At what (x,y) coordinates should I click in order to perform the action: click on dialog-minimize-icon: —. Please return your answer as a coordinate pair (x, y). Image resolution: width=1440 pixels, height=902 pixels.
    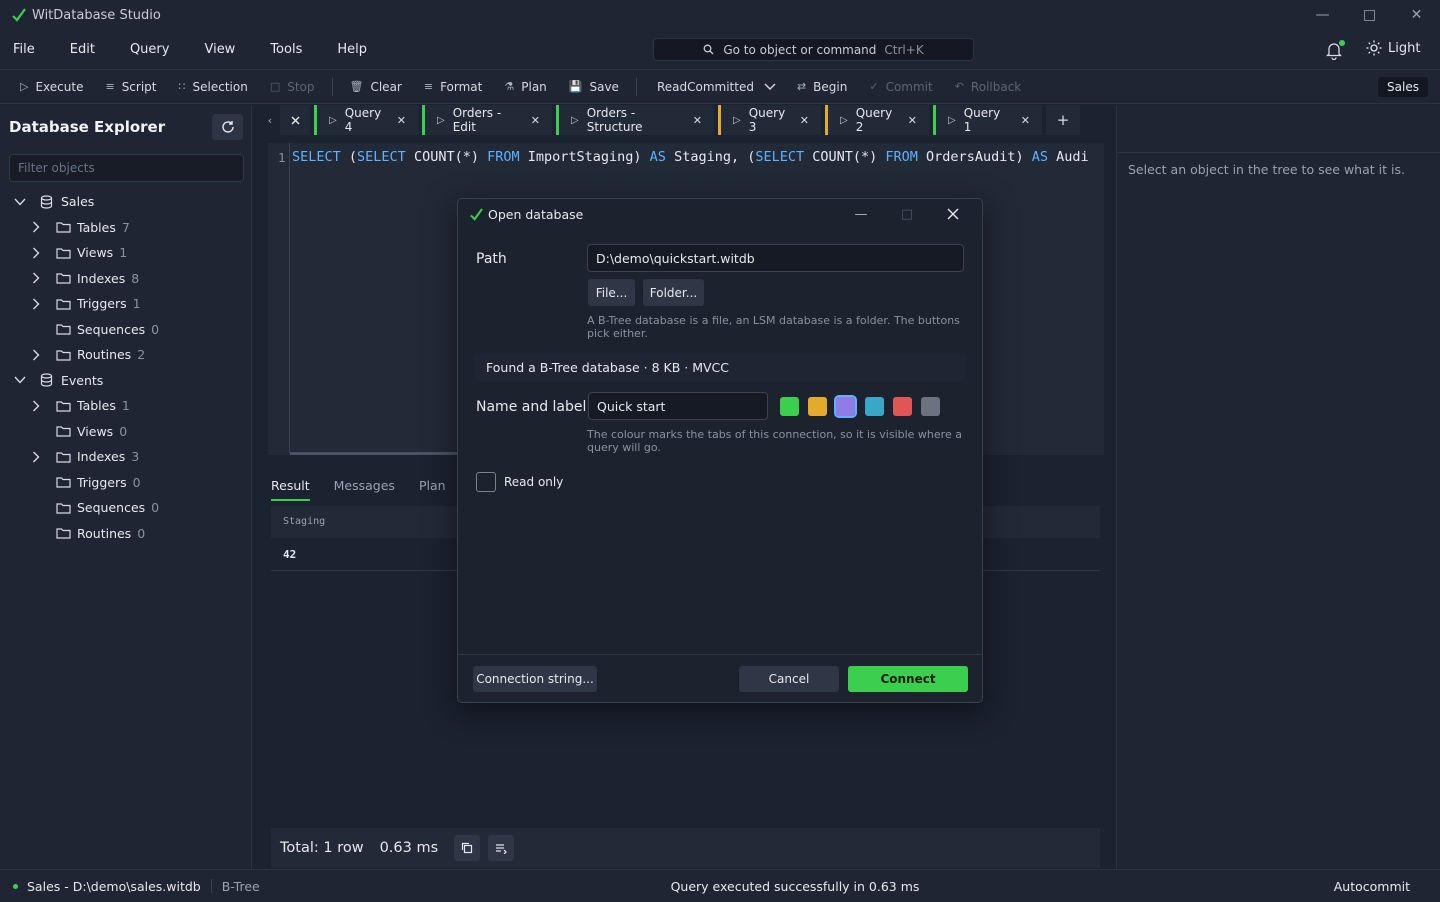
    Looking at the image, I should click on (861, 214).